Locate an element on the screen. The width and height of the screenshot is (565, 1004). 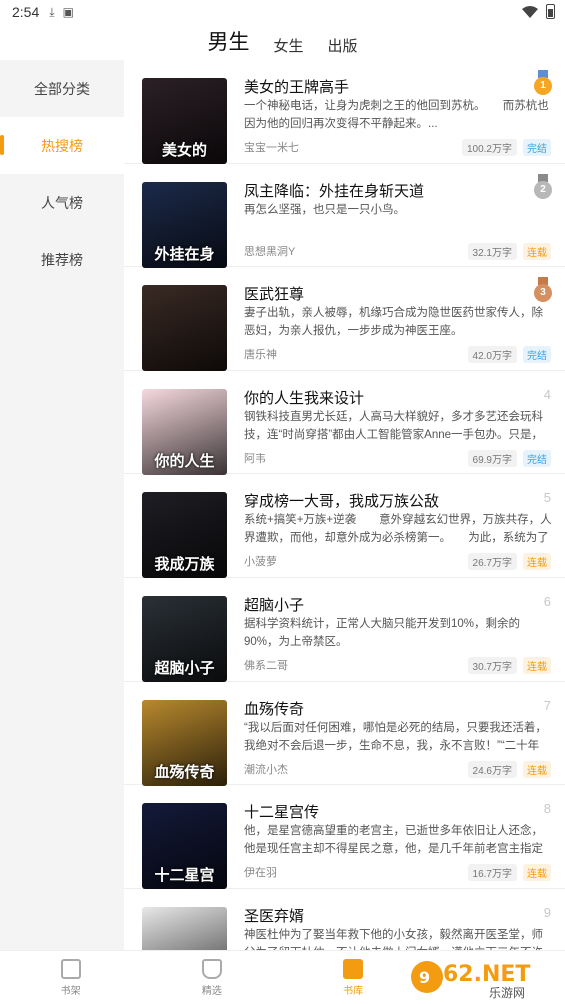
medal-rank-number: 3 is located at coordinates (543, 293).